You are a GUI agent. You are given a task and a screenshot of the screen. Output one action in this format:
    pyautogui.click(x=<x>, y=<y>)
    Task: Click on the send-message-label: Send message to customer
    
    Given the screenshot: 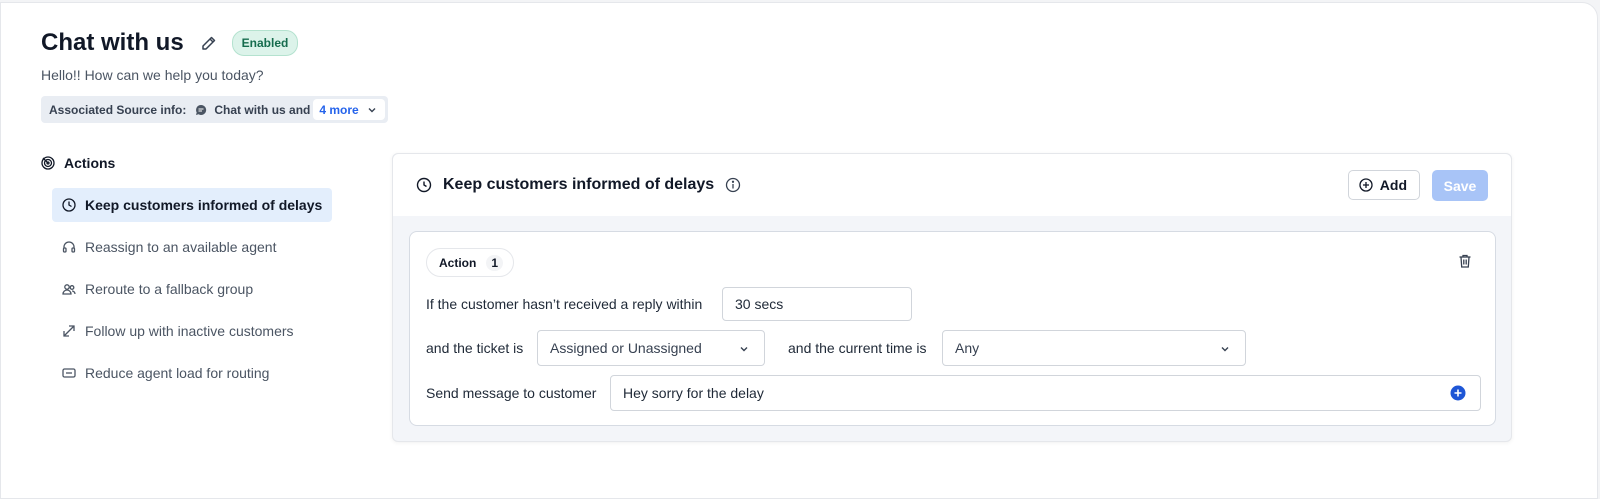 What is the action you would take?
    pyautogui.click(x=511, y=393)
    